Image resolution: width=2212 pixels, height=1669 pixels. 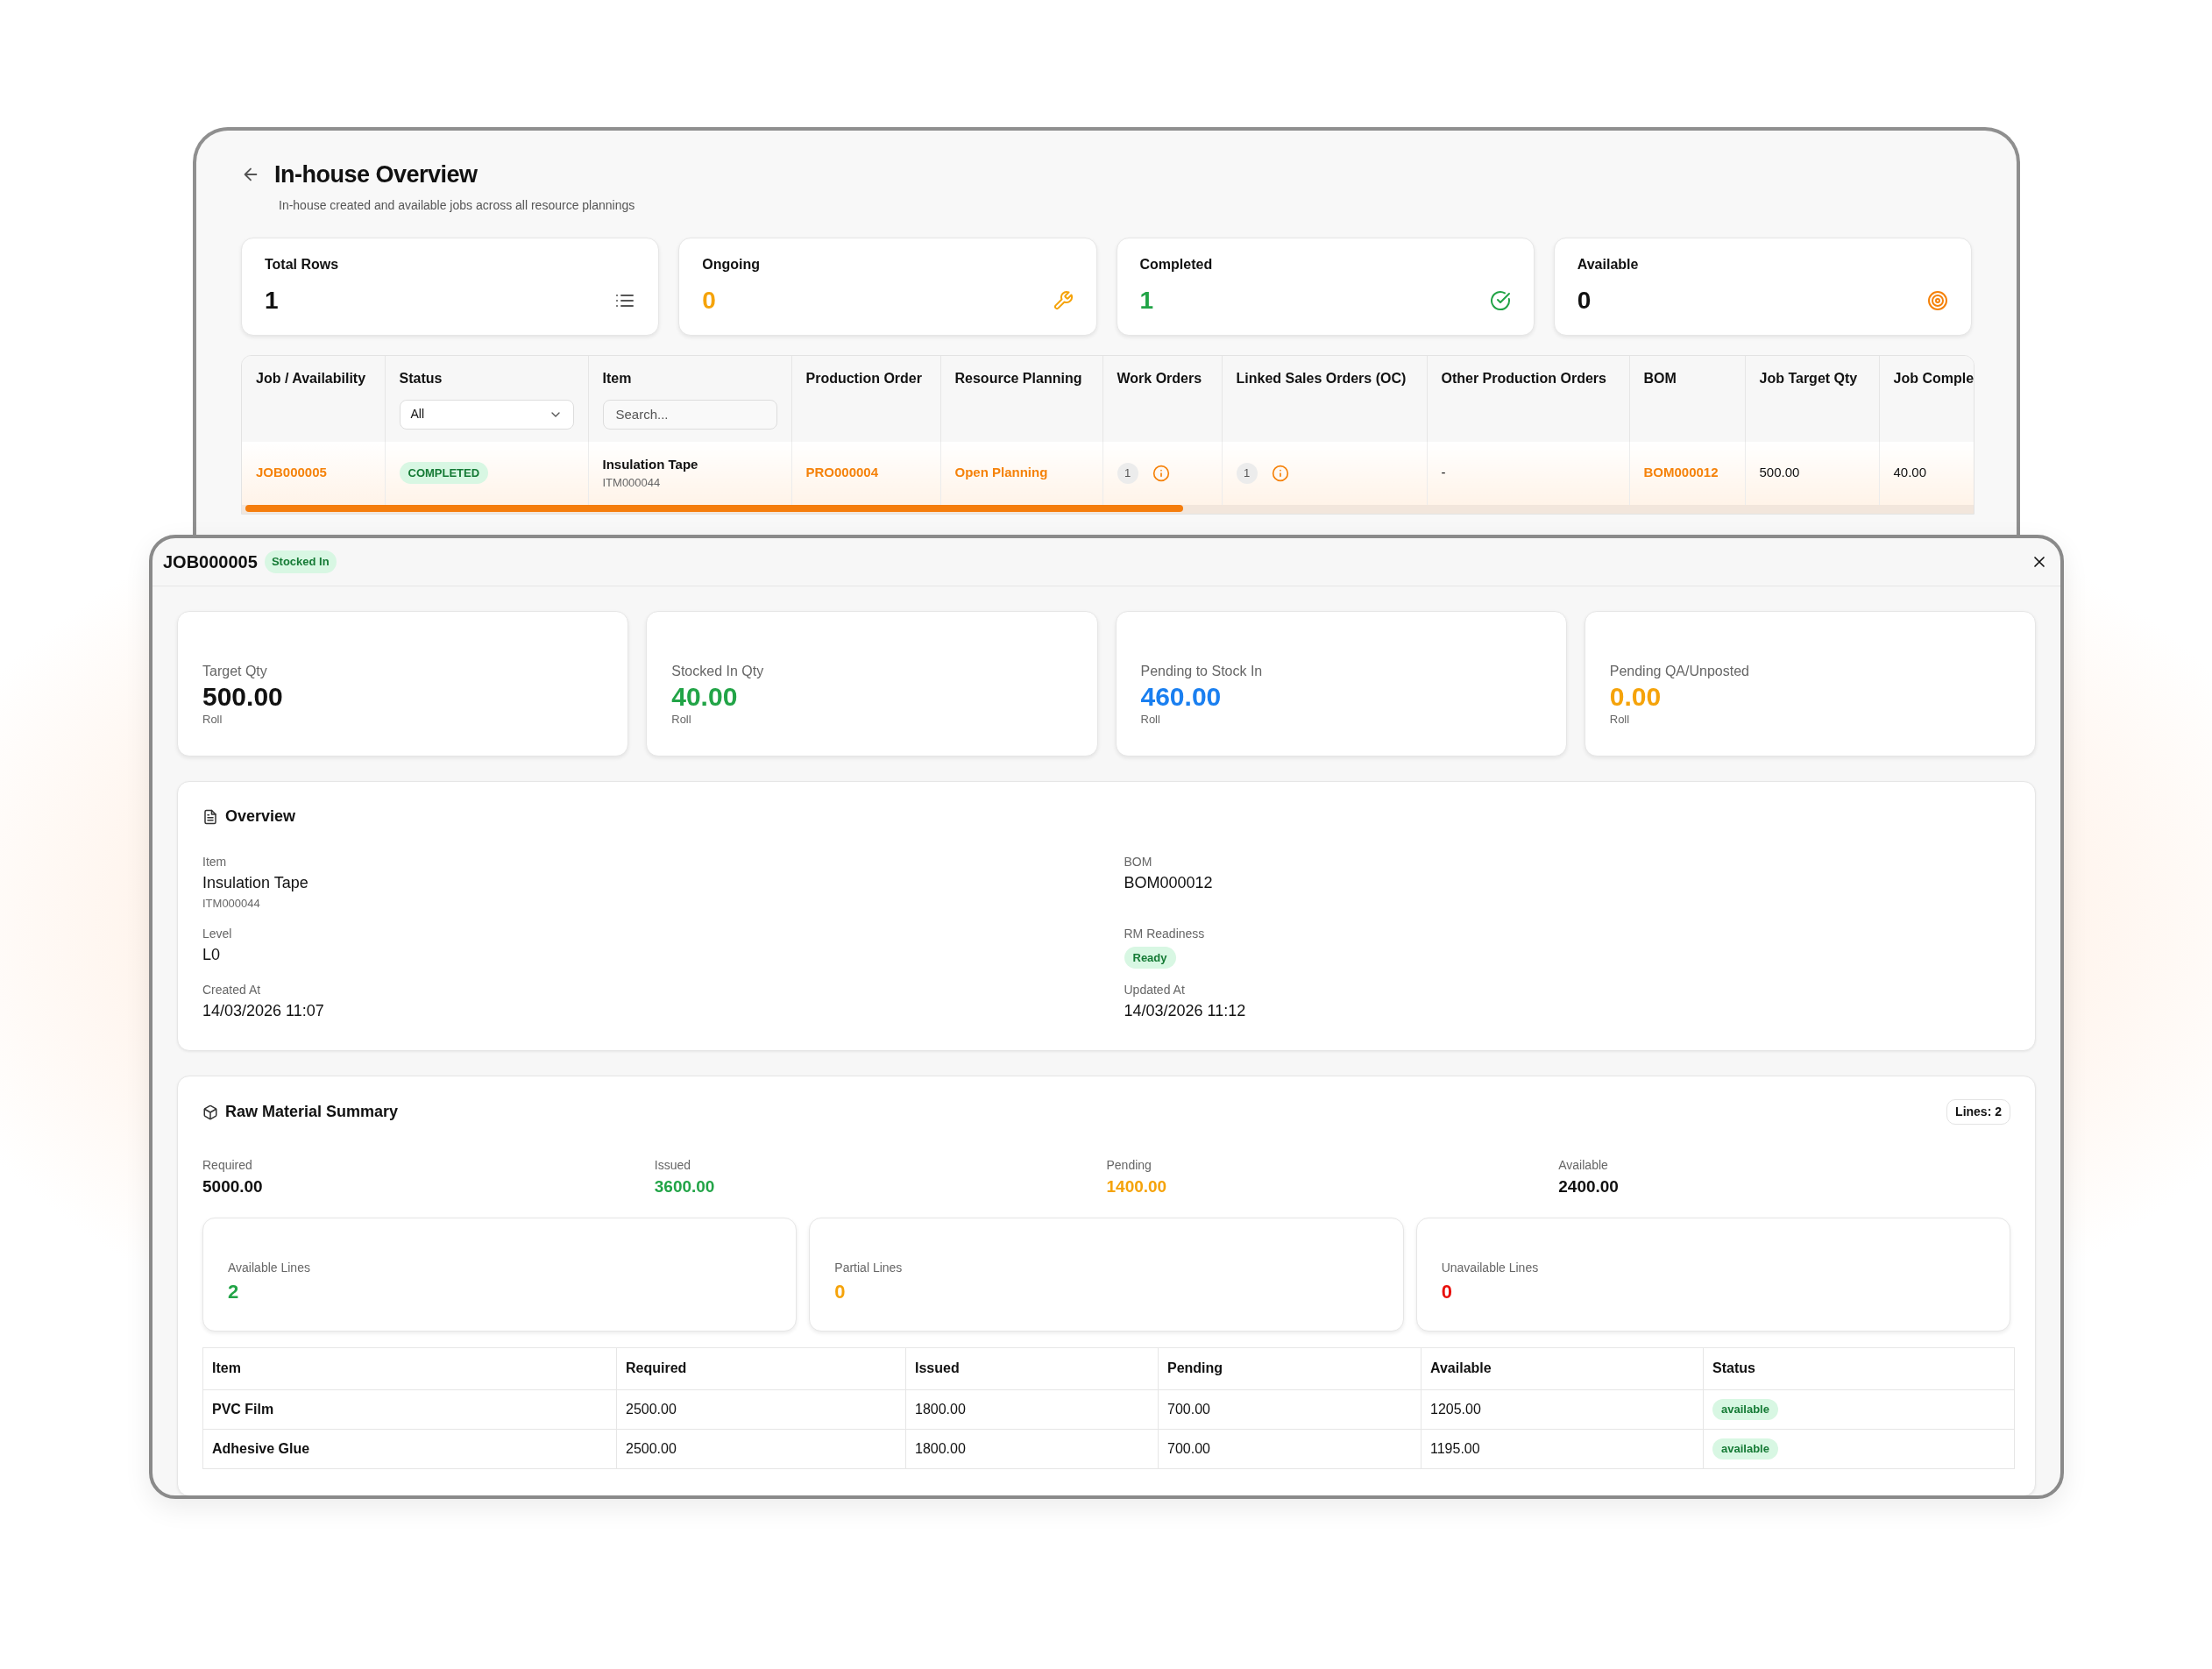 I want to click on field-value: L0, so click(x=212, y=954).